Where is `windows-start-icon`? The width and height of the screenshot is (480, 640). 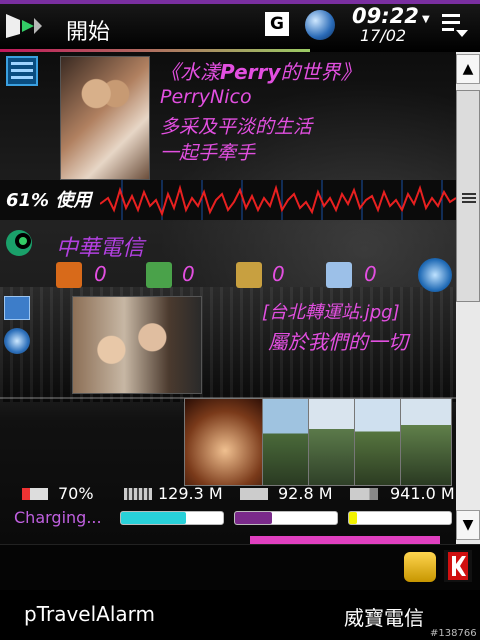
windows-start-icon is located at coordinates (24, 26).